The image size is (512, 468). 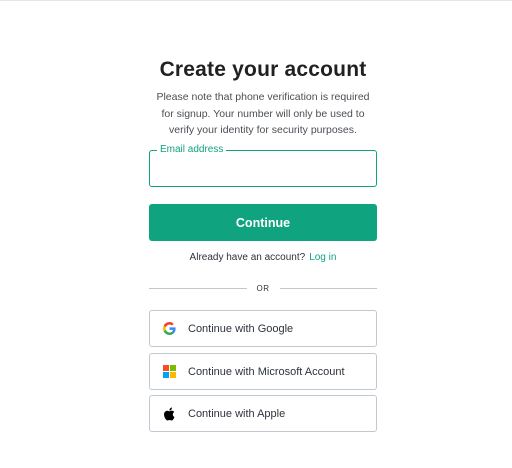 What do you see at coordinates (322, 257) in the screenshot?
I see `login-link: Log in` at bounding box center [322, 257].